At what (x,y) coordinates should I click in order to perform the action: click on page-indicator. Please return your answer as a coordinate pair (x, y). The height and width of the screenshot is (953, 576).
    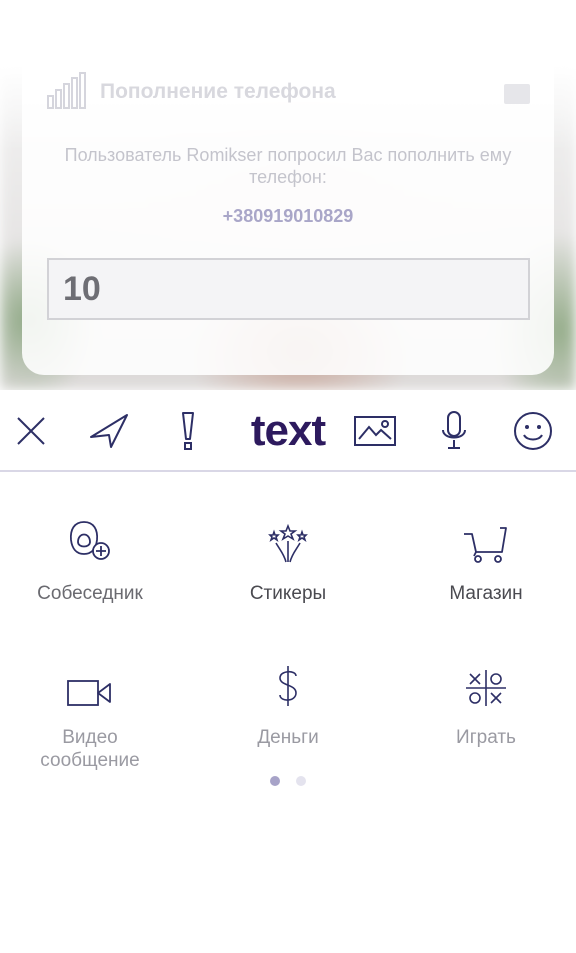
    Looking at the image, I should click on (288, 781).